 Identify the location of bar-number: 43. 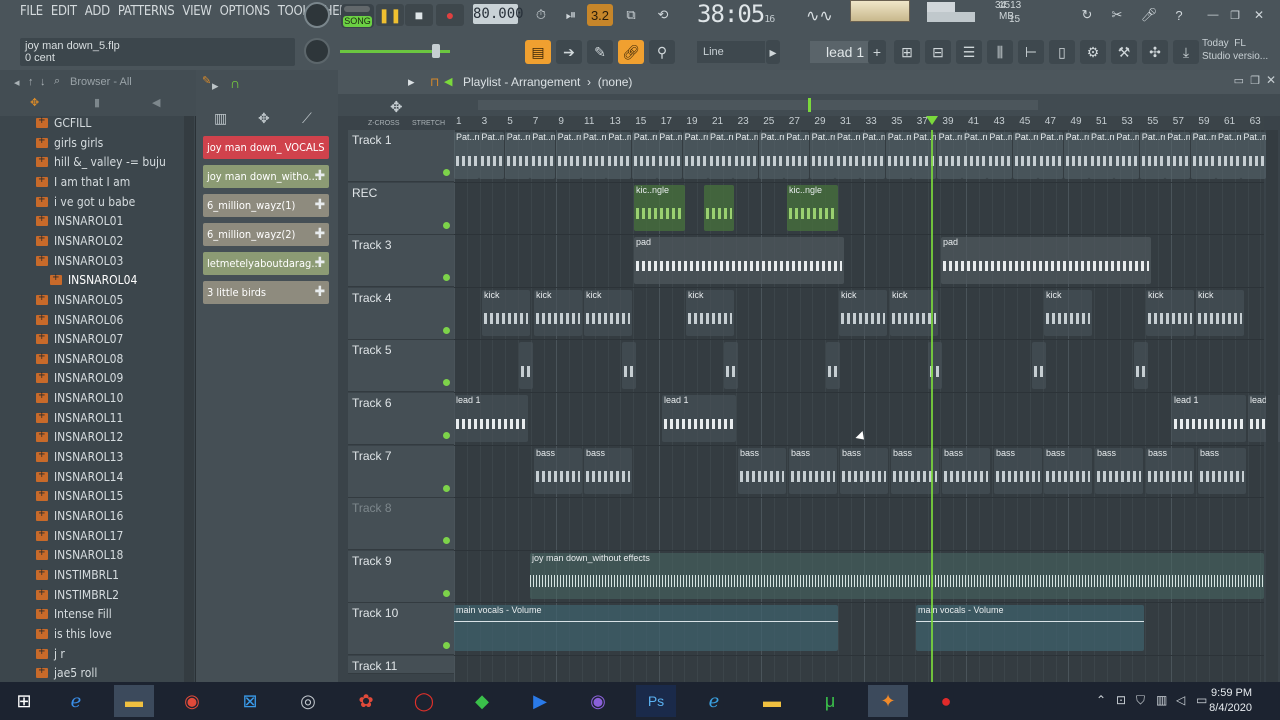
(999, 121).